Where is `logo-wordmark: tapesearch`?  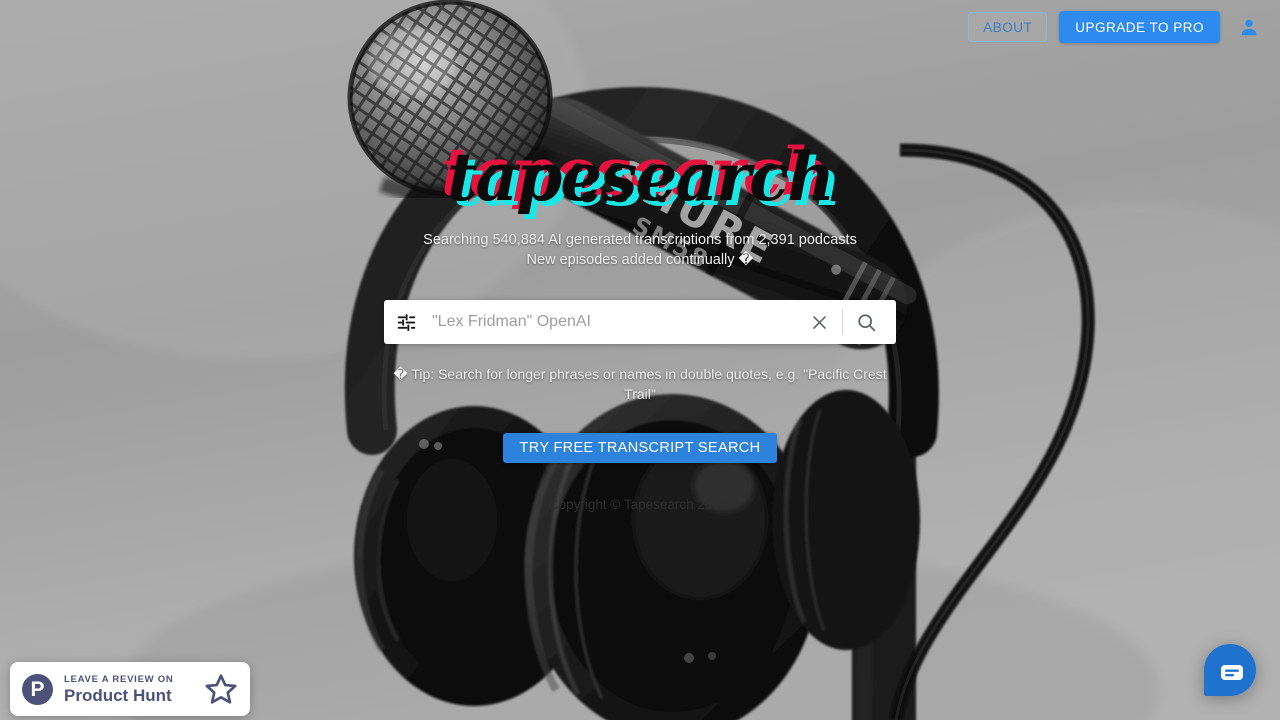
logo-wordmark: tapesearch is located at coordinates (640, 177).